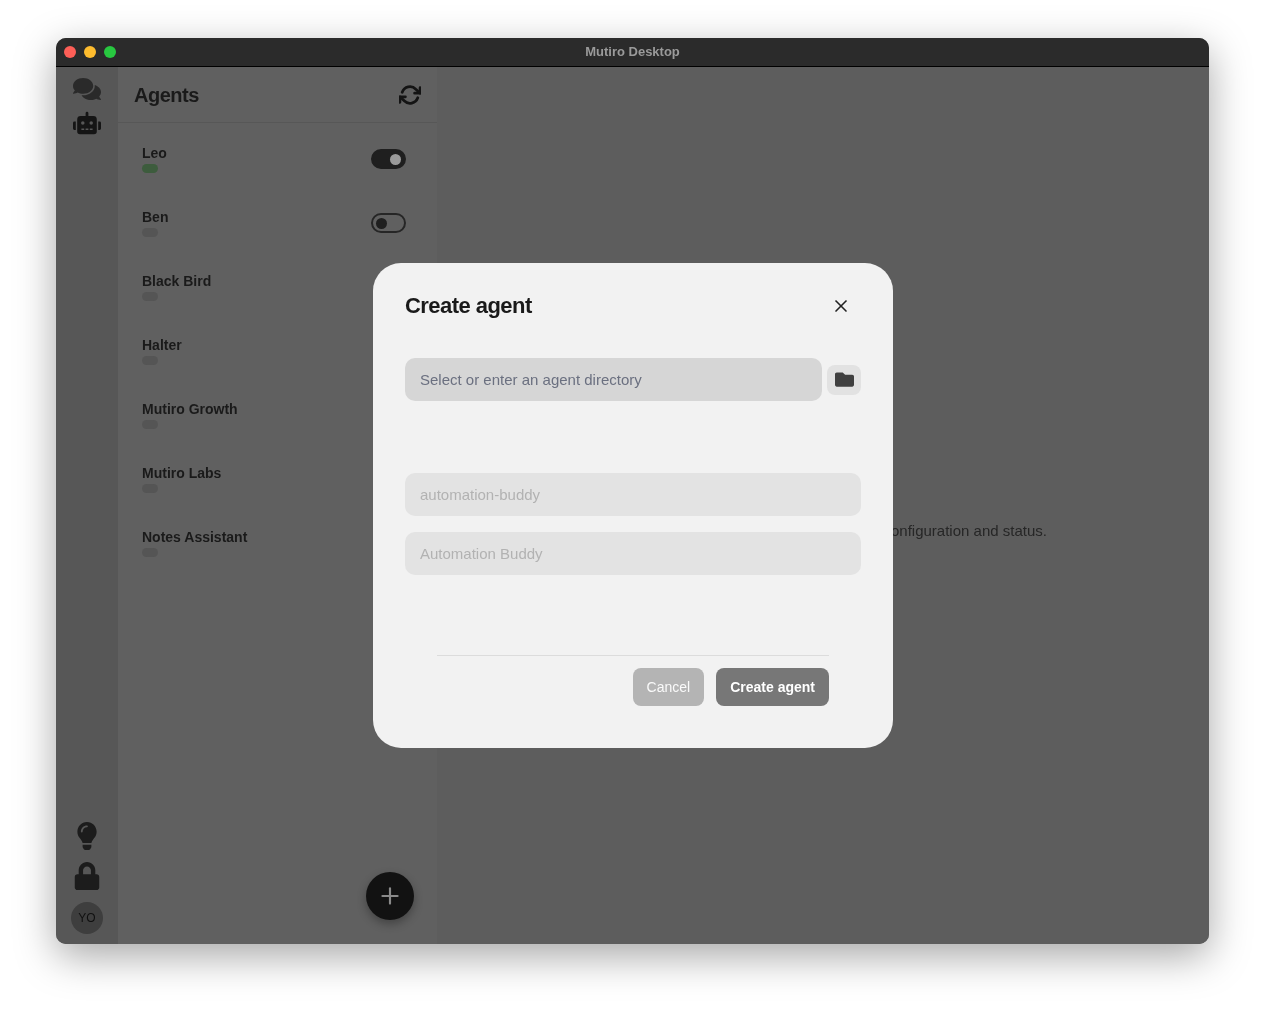 The height and width of the screenshot is (1019, 1265). I want to click on browse-folder-button, so click(844, 379).